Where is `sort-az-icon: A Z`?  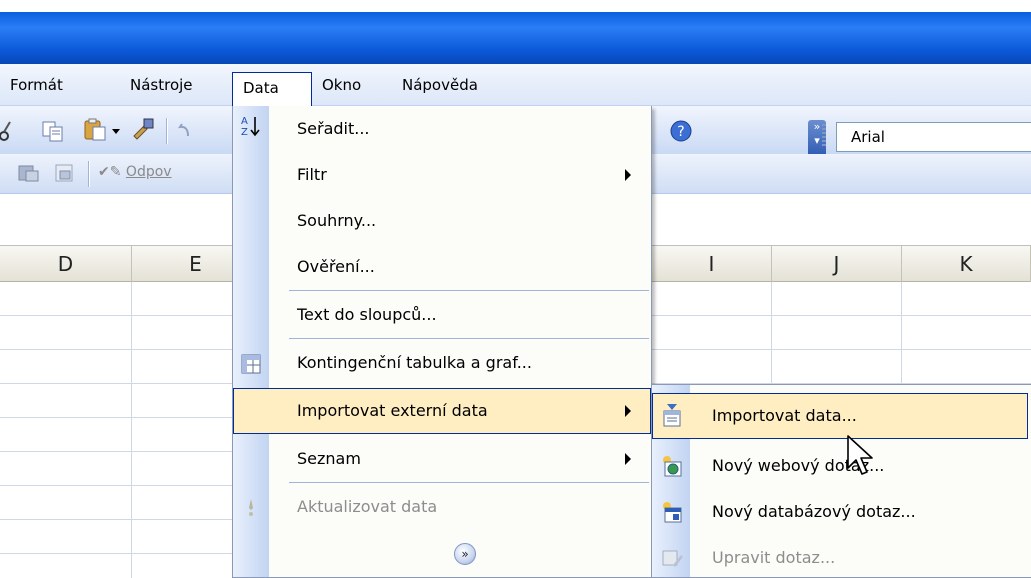 sort-az-icon: A Z is located at coordinates (250, 127).